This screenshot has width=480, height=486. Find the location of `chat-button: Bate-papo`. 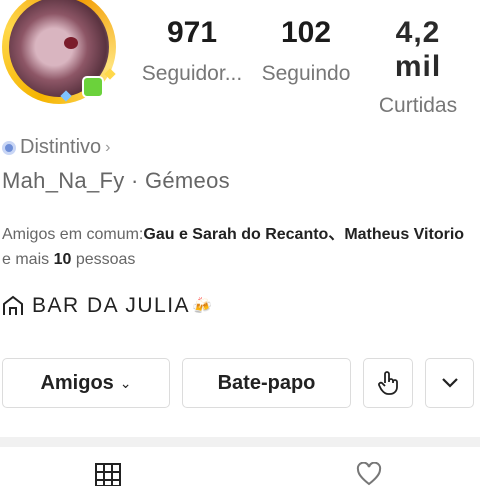

chat-button: Bate-papo is located at coordinates (266, 383).